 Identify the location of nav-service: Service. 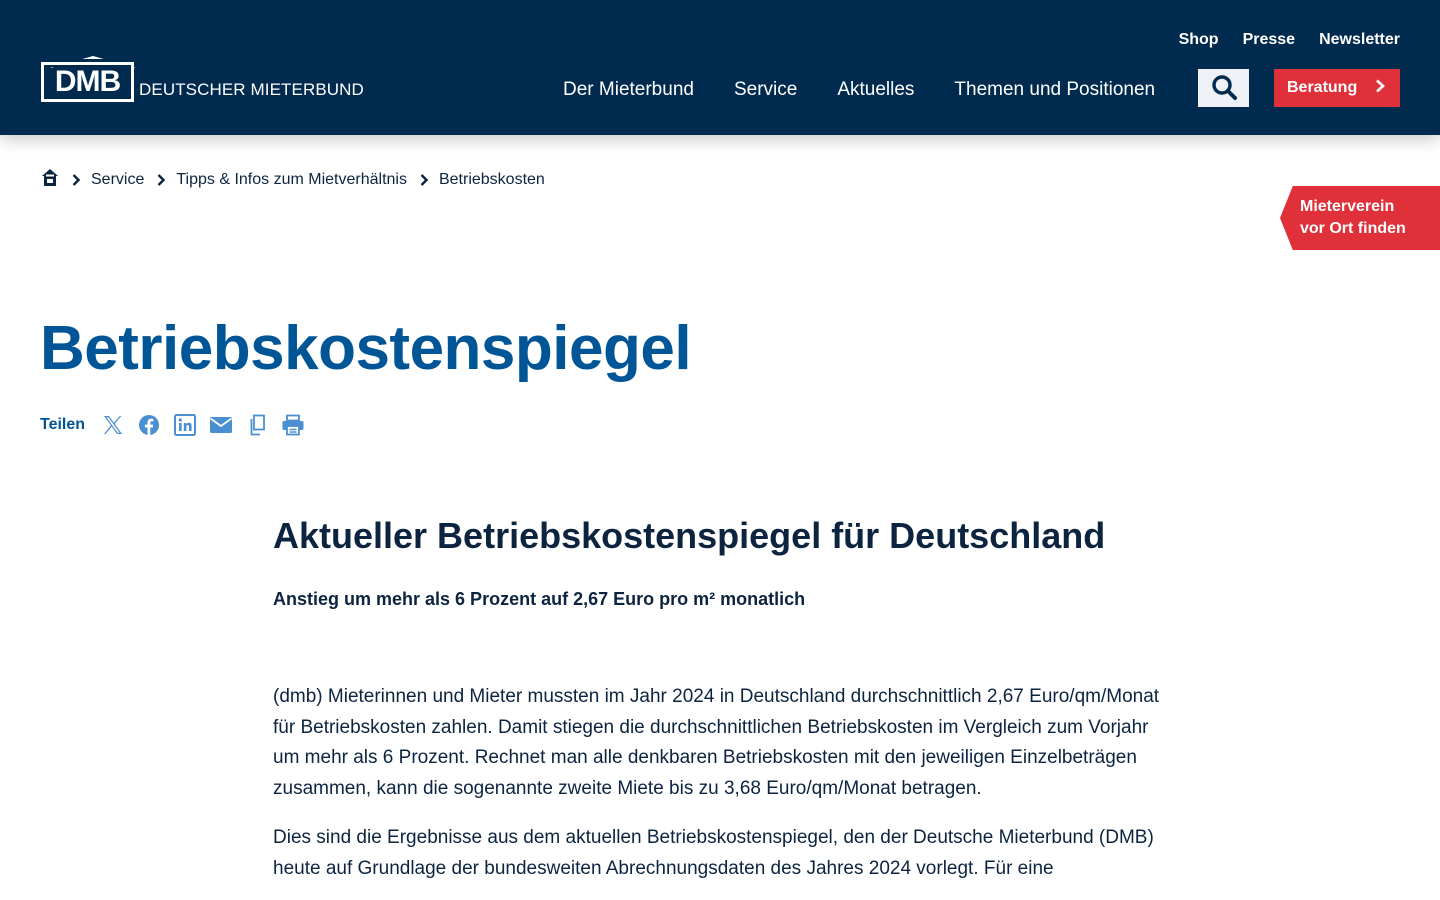
(765, 90).